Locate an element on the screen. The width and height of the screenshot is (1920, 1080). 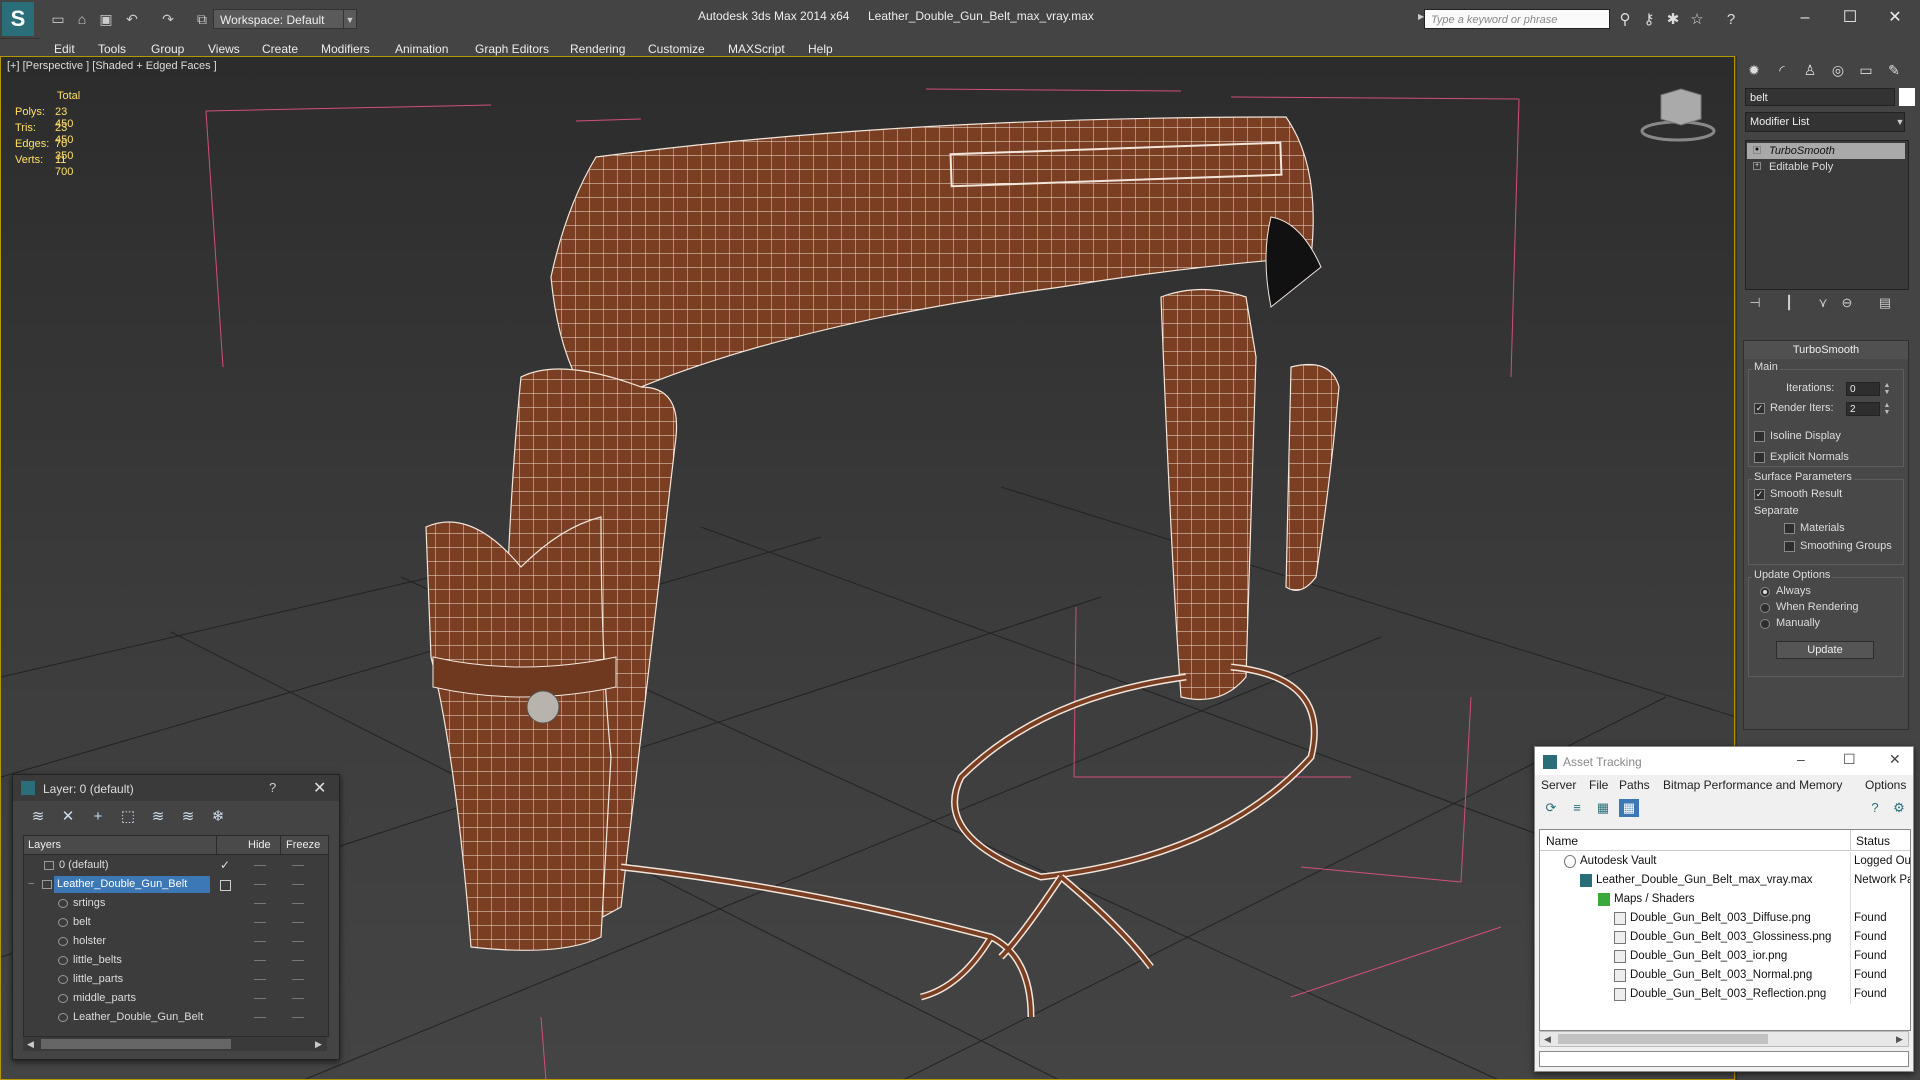
menu-paths: Paths is located at coordinates (1634, 785).